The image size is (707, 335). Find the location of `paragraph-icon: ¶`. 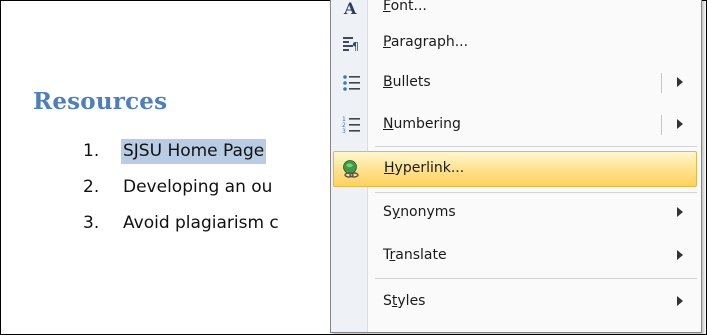

paragraph-icon: ¶ is located at coordinates (351, 45).